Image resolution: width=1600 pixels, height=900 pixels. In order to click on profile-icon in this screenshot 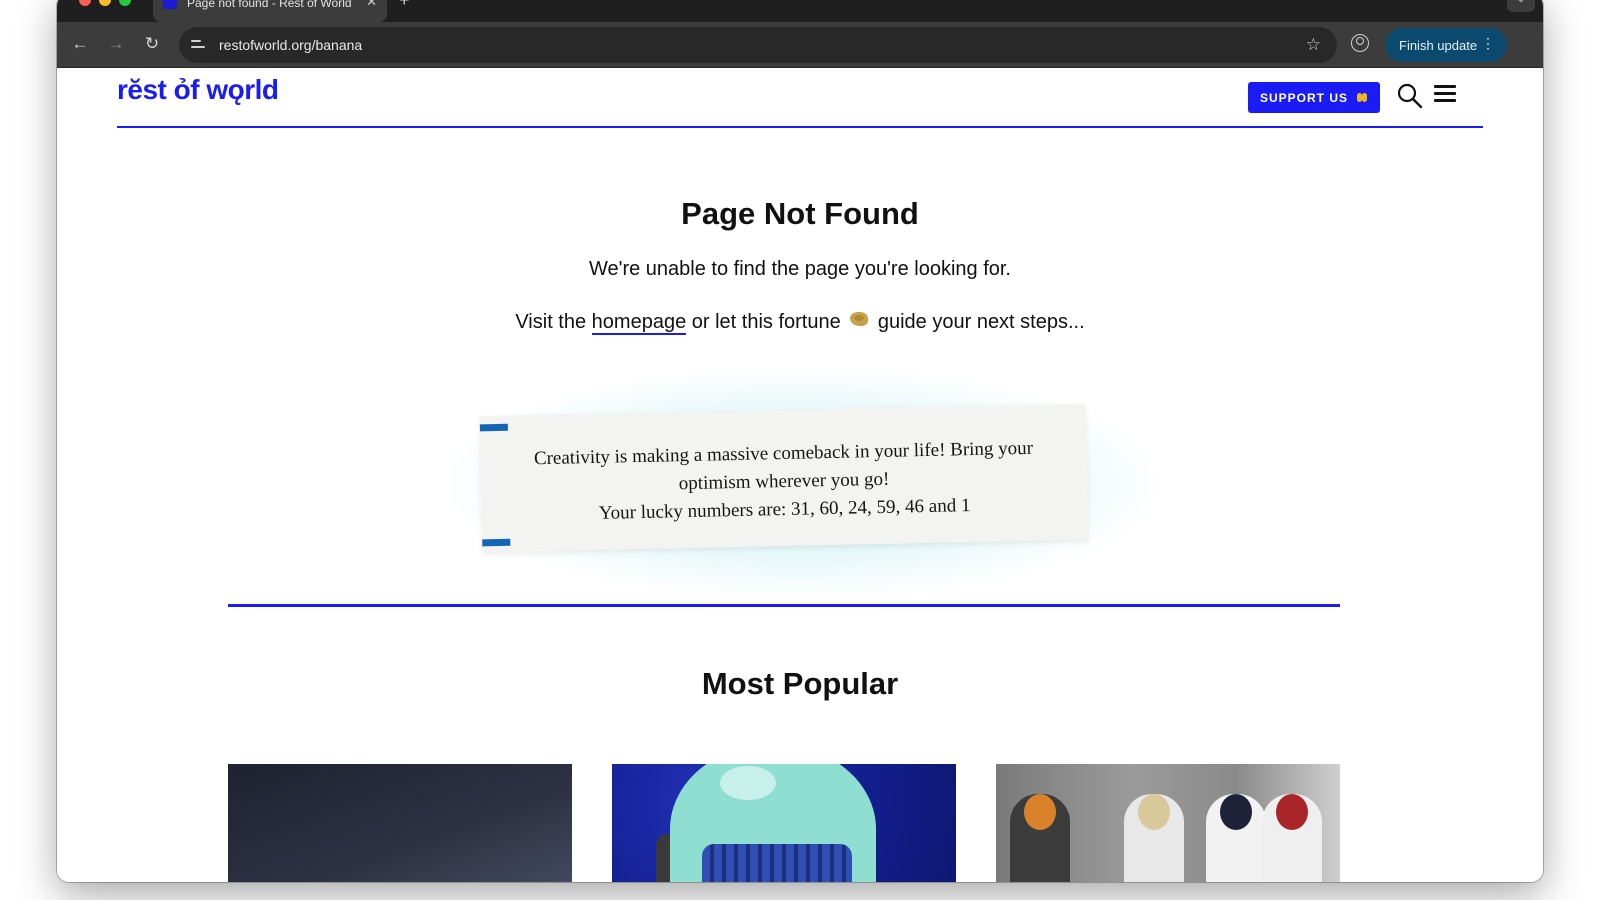, I will do `click(1360, 43)`.